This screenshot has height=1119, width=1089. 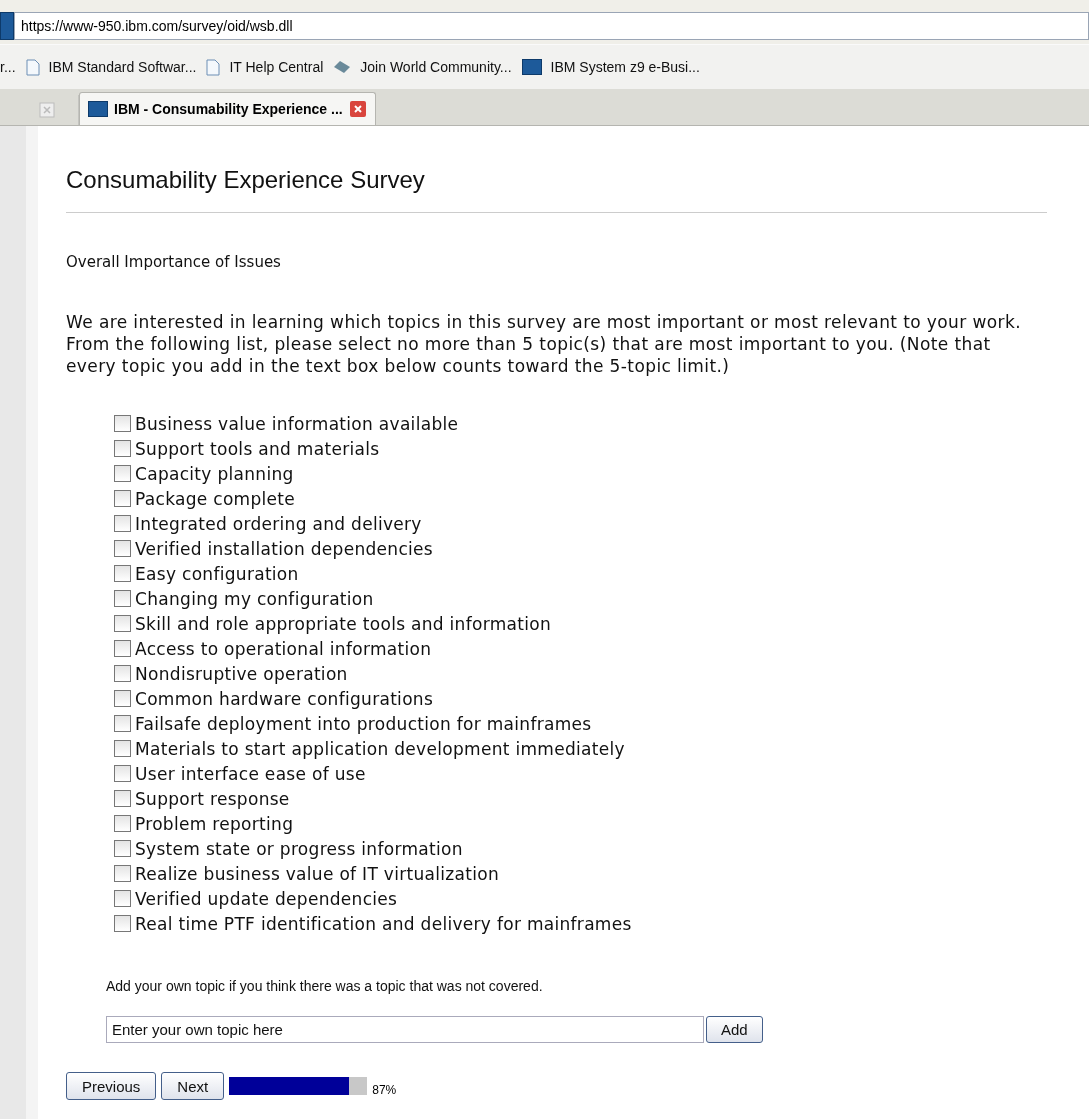 I want to click on topic-label: Failsafe deployment into production for mainframes, so click(x=363, y=723).